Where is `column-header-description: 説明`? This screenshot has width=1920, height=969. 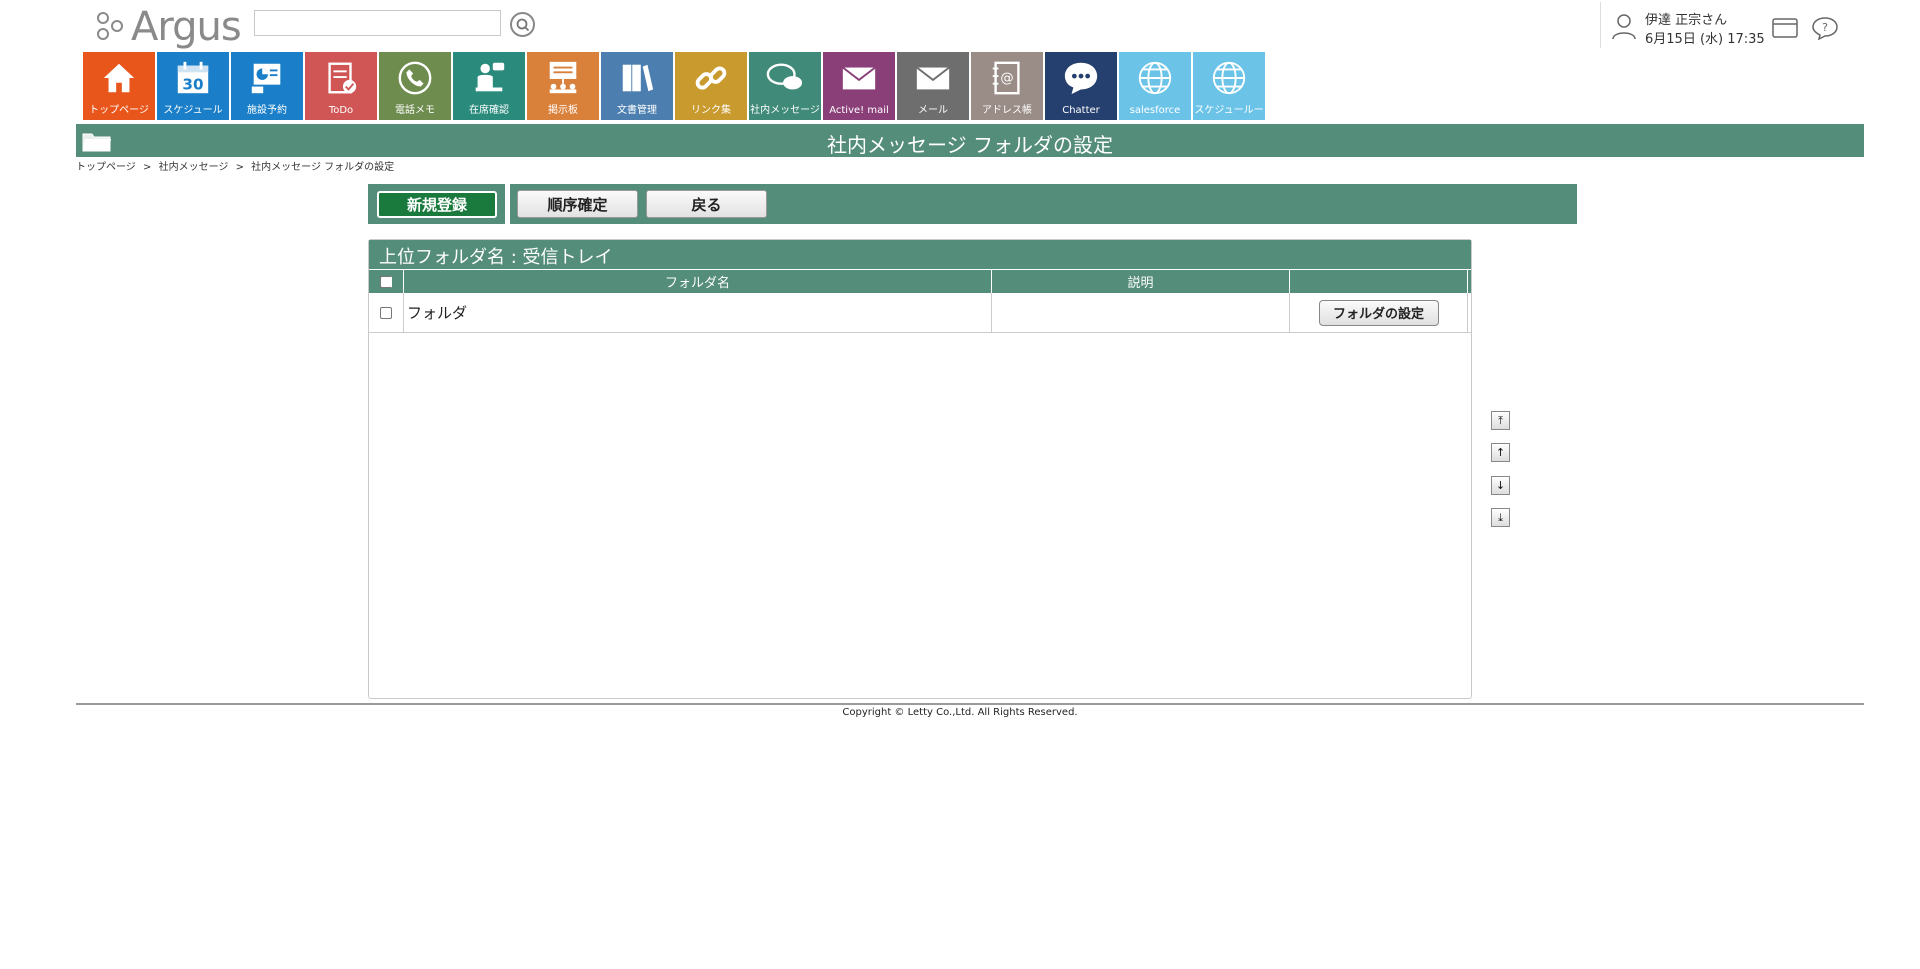 column-header-description: 説明 is located at coordinates (1141, 281).